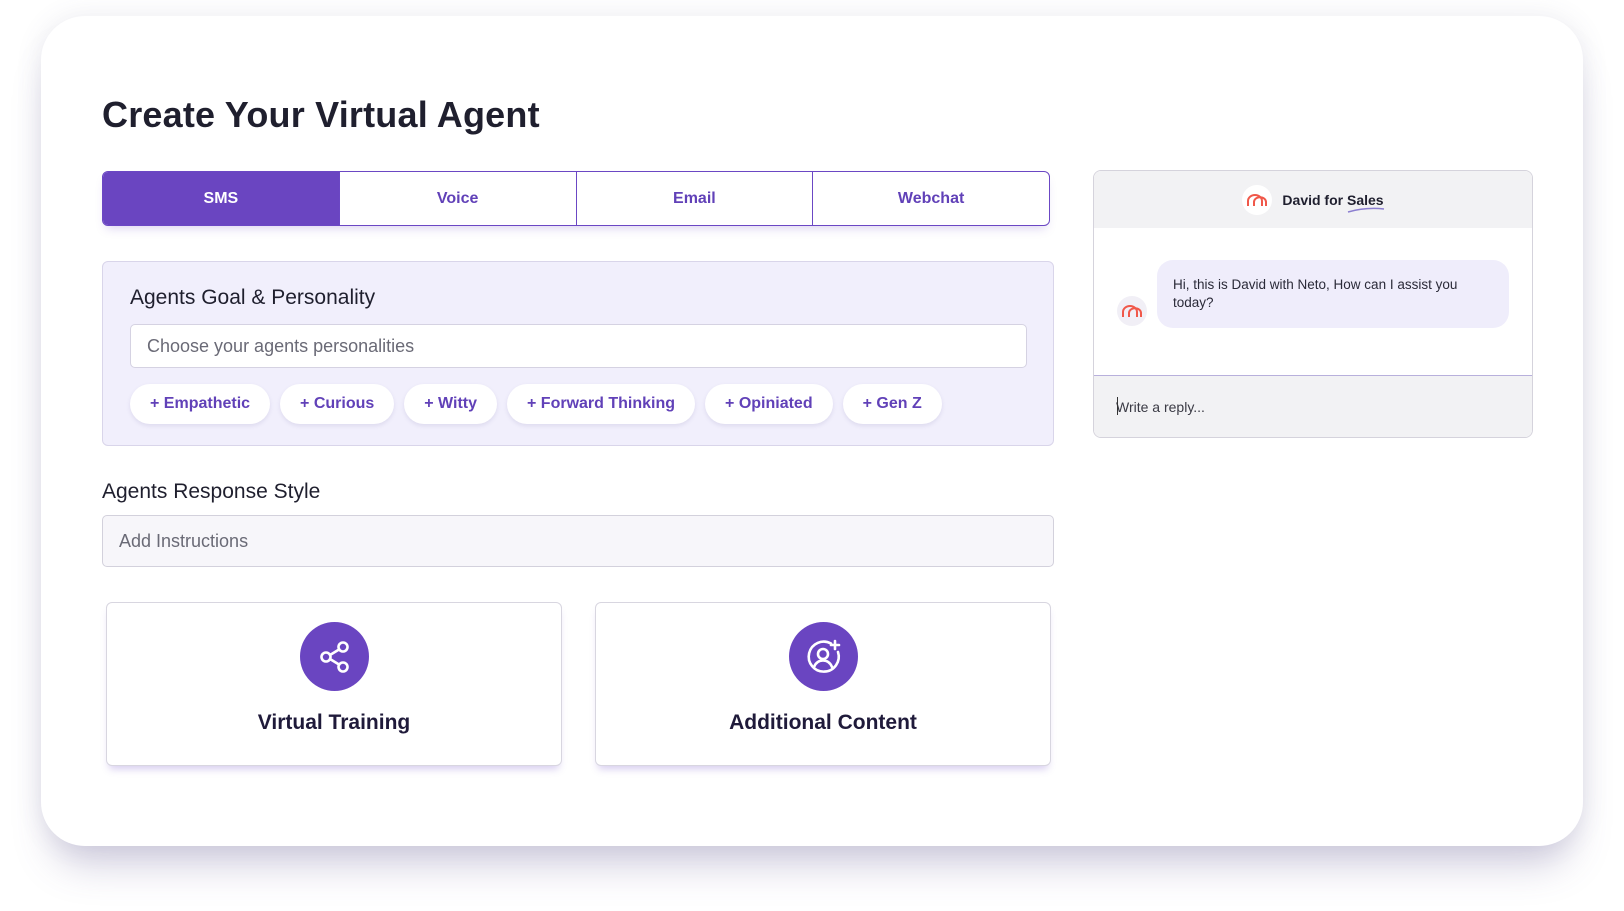  What do you see at coordinates (458, 198) in the screenshot?
I see `tab-voice: Voice` at bounding box center [458, 198].